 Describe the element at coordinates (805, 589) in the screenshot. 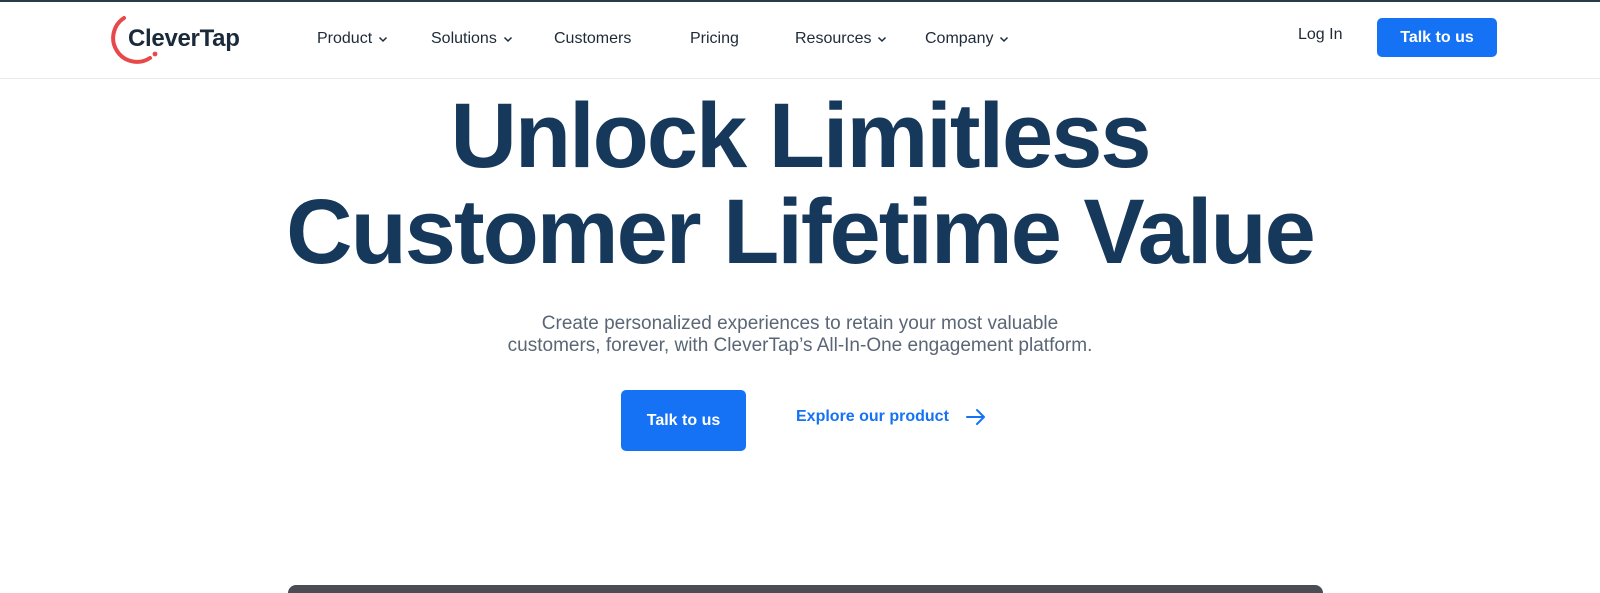

I see `product-preview-image` at that location.